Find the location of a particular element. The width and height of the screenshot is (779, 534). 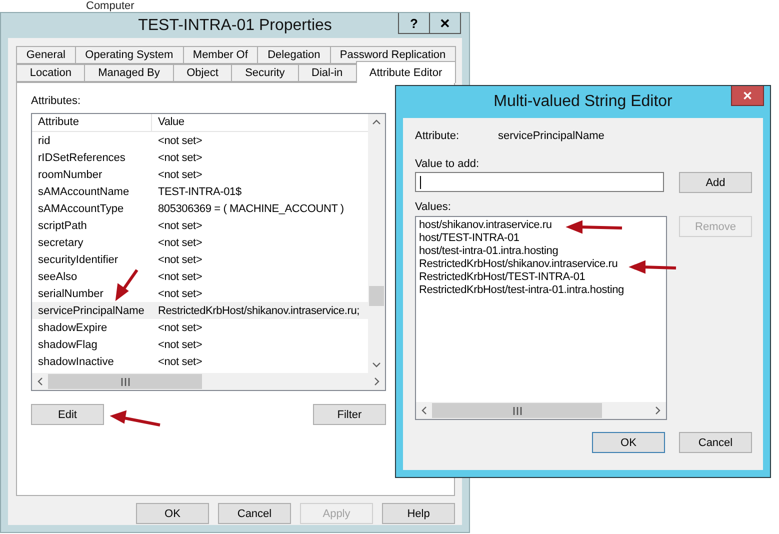

attribute-name: securityIdentifier is located at coordinates (78, 260).